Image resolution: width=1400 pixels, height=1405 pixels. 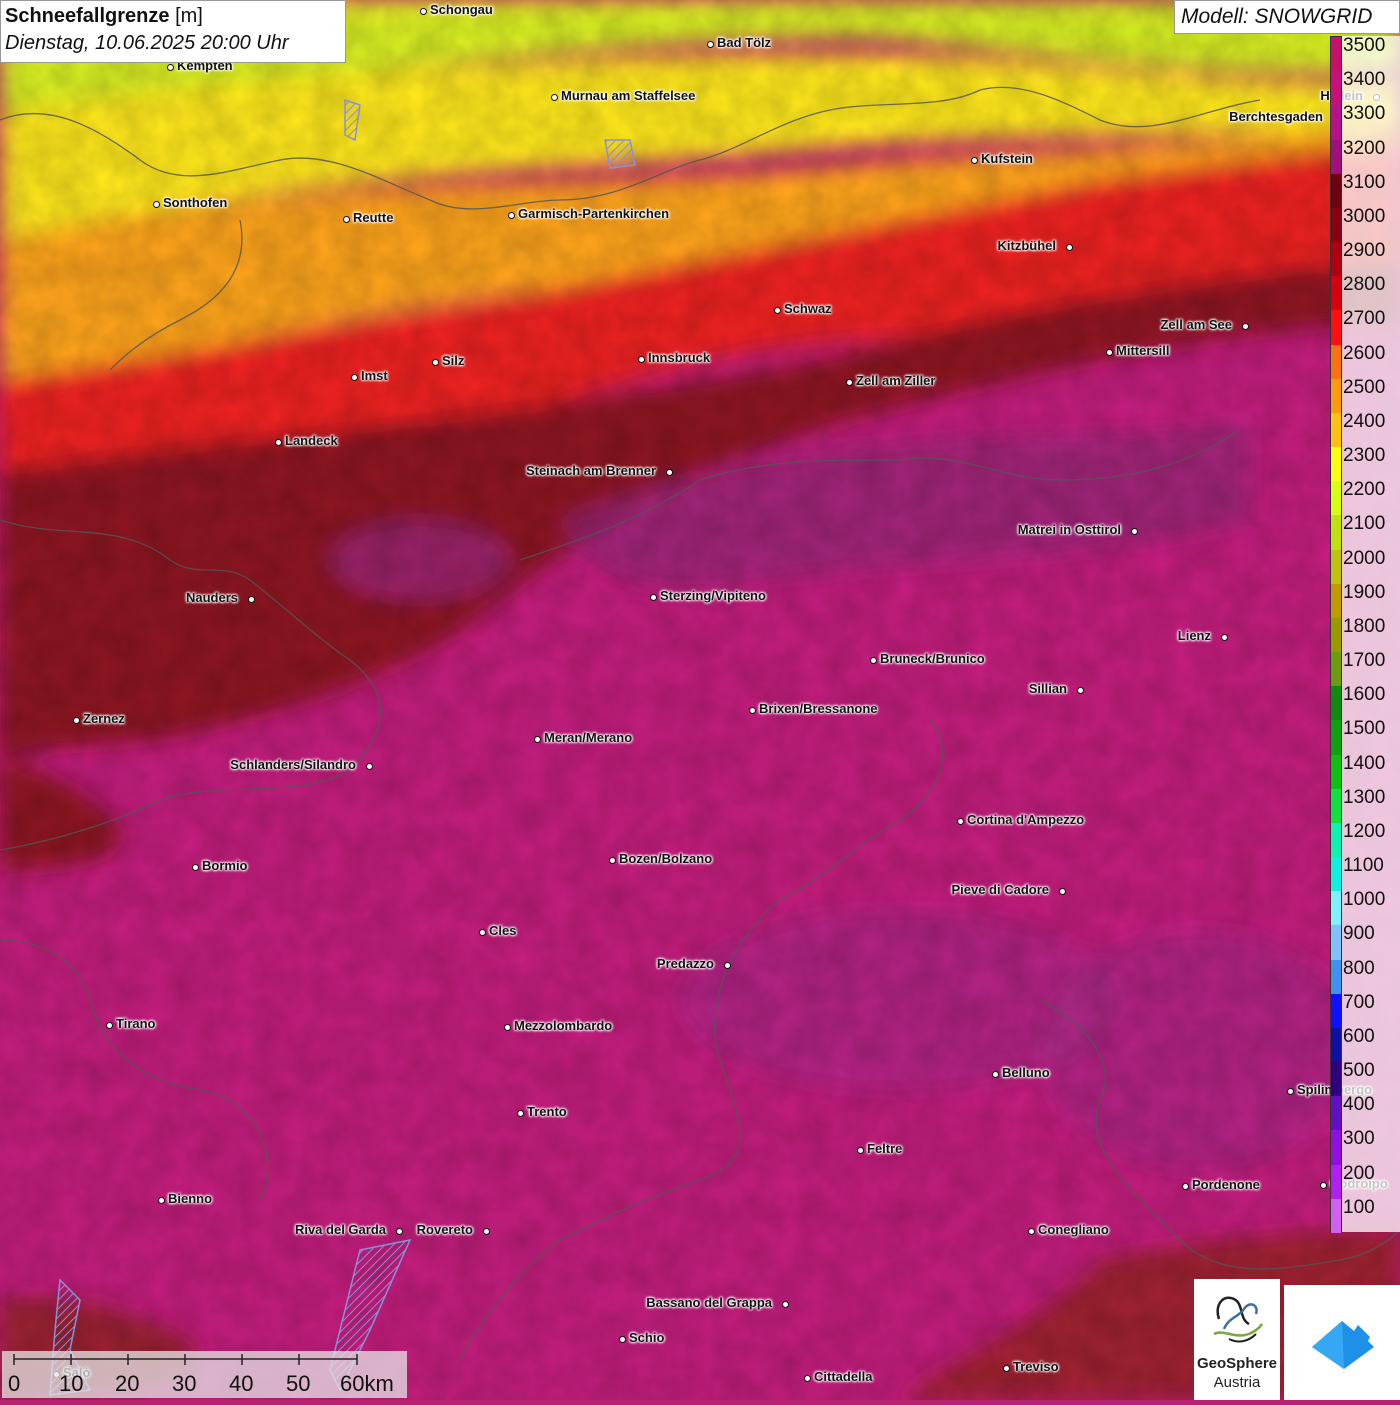 I want to click on legend-label: 1100, so click(x=1363, y=866).